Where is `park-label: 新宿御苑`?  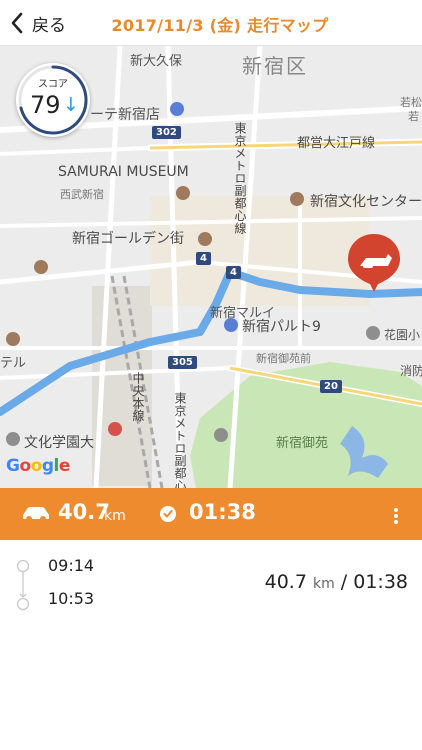 park-label: 新宿御苑 is located at coordinates (302, 443).